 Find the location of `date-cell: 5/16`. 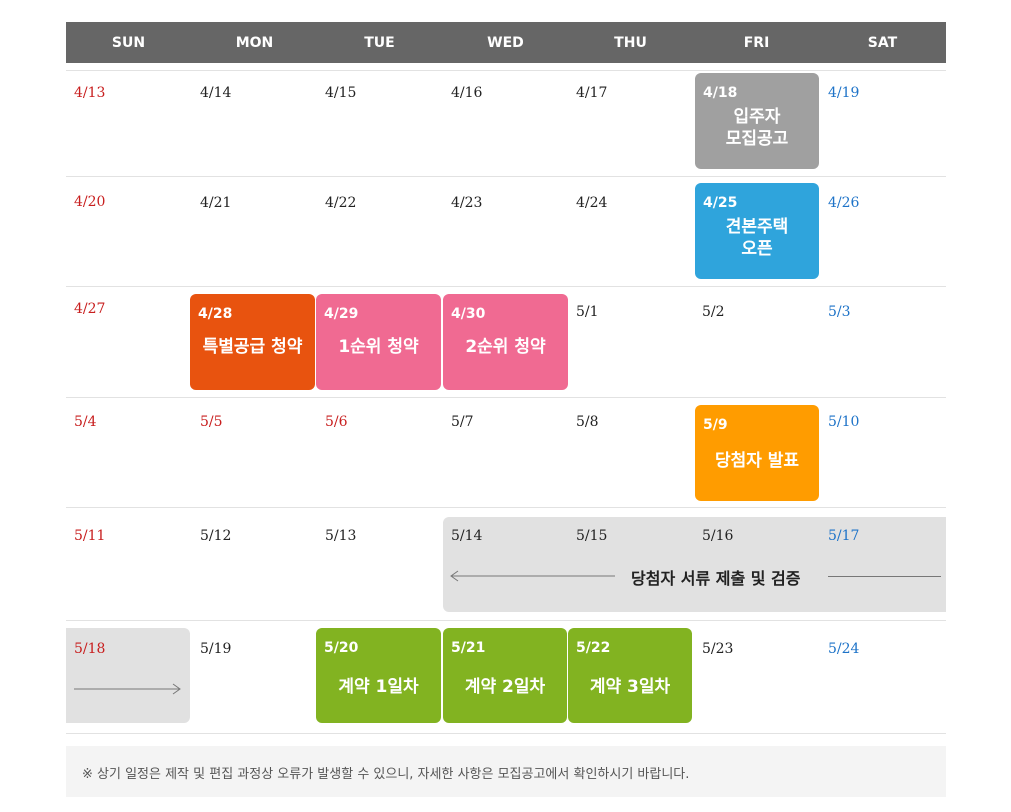

date-cell: 5/16 is located at coordinates (718, 536).